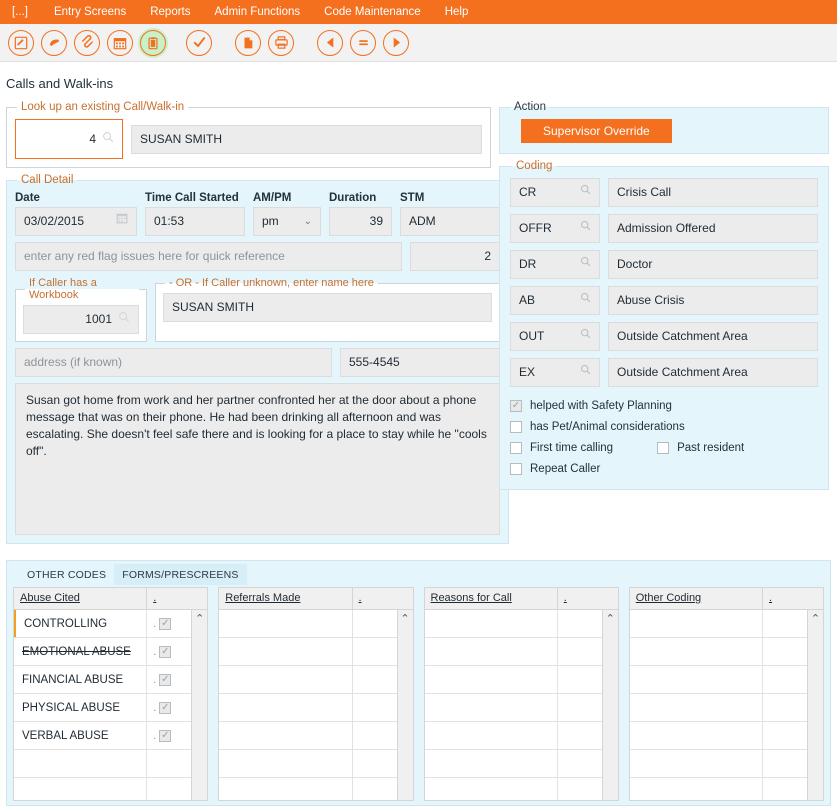  I want to click on stm-input: ADM, so click(450, 221).